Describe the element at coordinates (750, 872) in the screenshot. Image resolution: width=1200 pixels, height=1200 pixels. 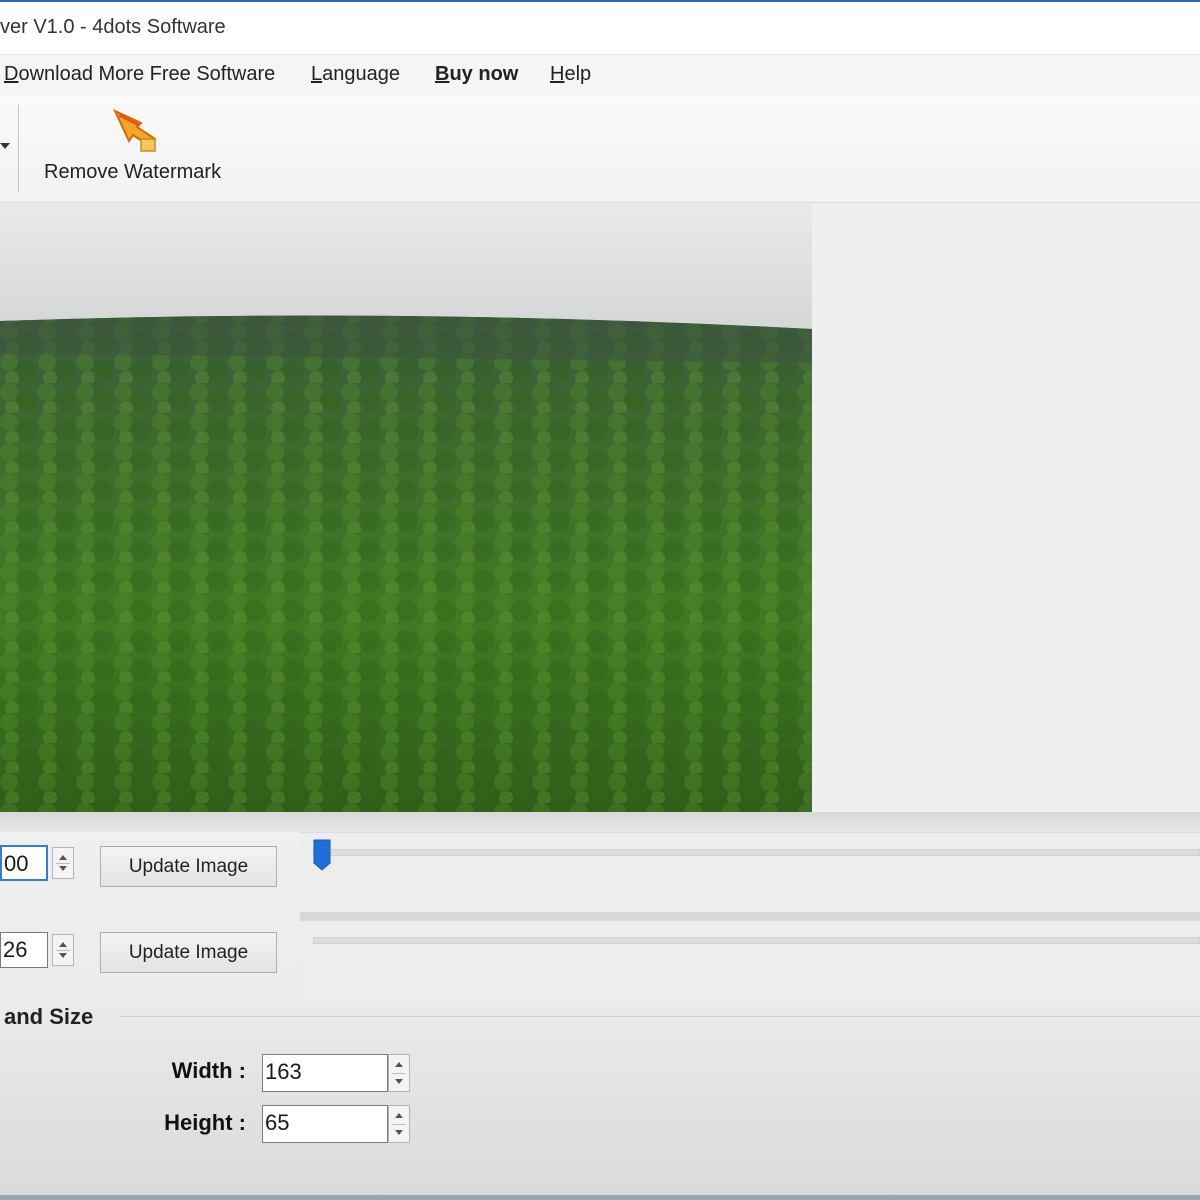
I see `position-slider-panel` at that location.